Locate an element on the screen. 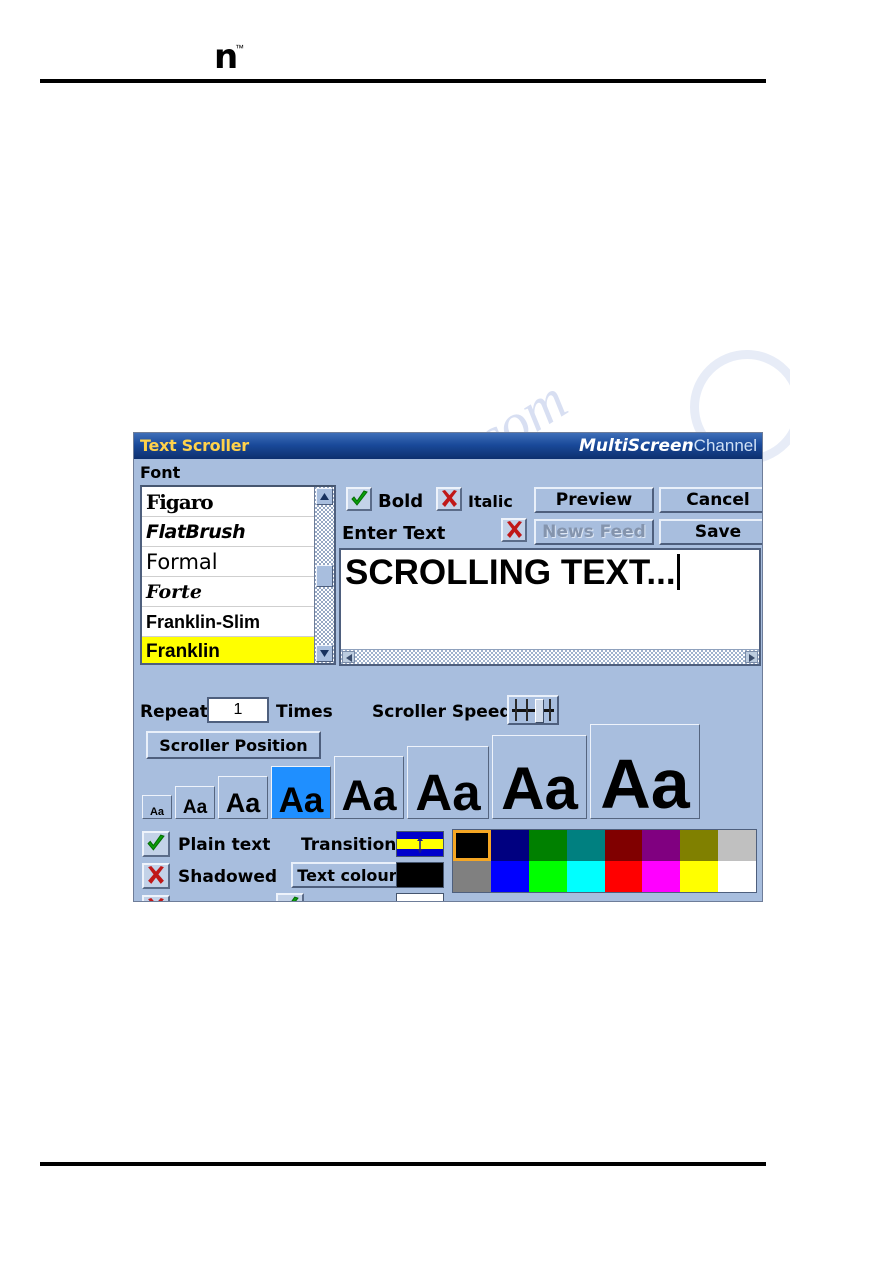 This screenshot has height=1263, width=893. dialog-title: Text Scroller is located at coordinates (194, 445).